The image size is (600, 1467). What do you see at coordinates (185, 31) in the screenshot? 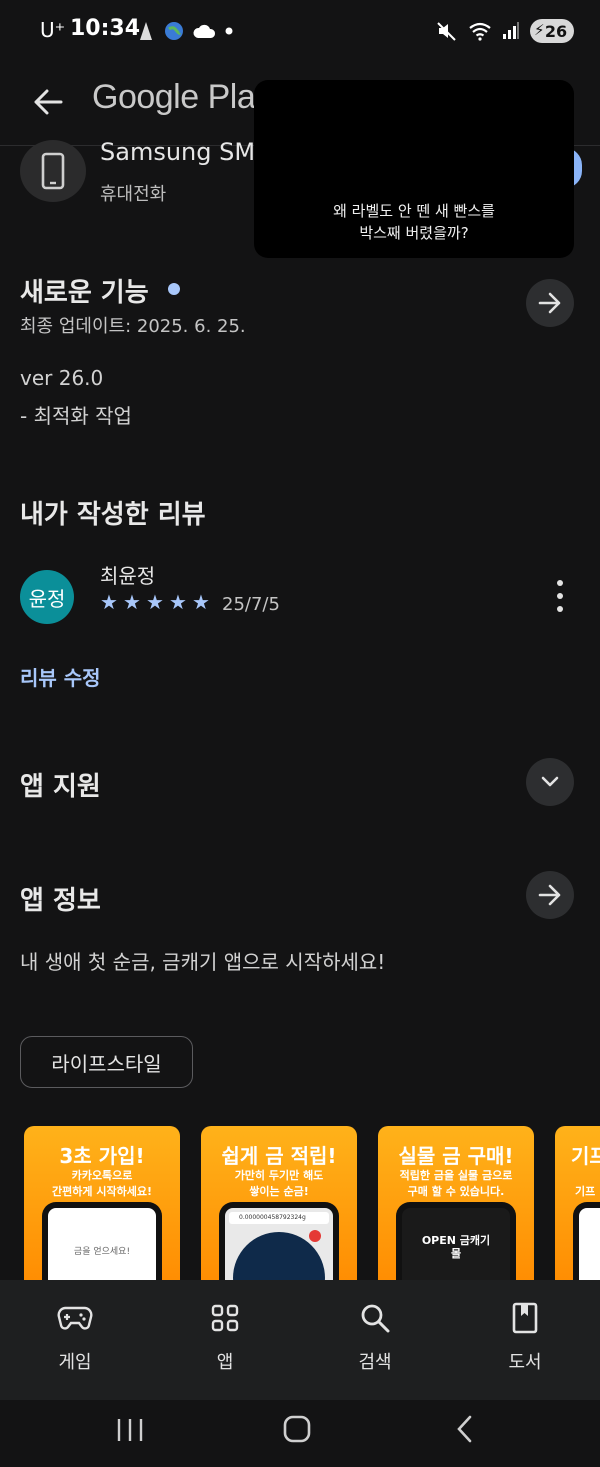
I see `notification-icons` at bounding box center [185, 31].